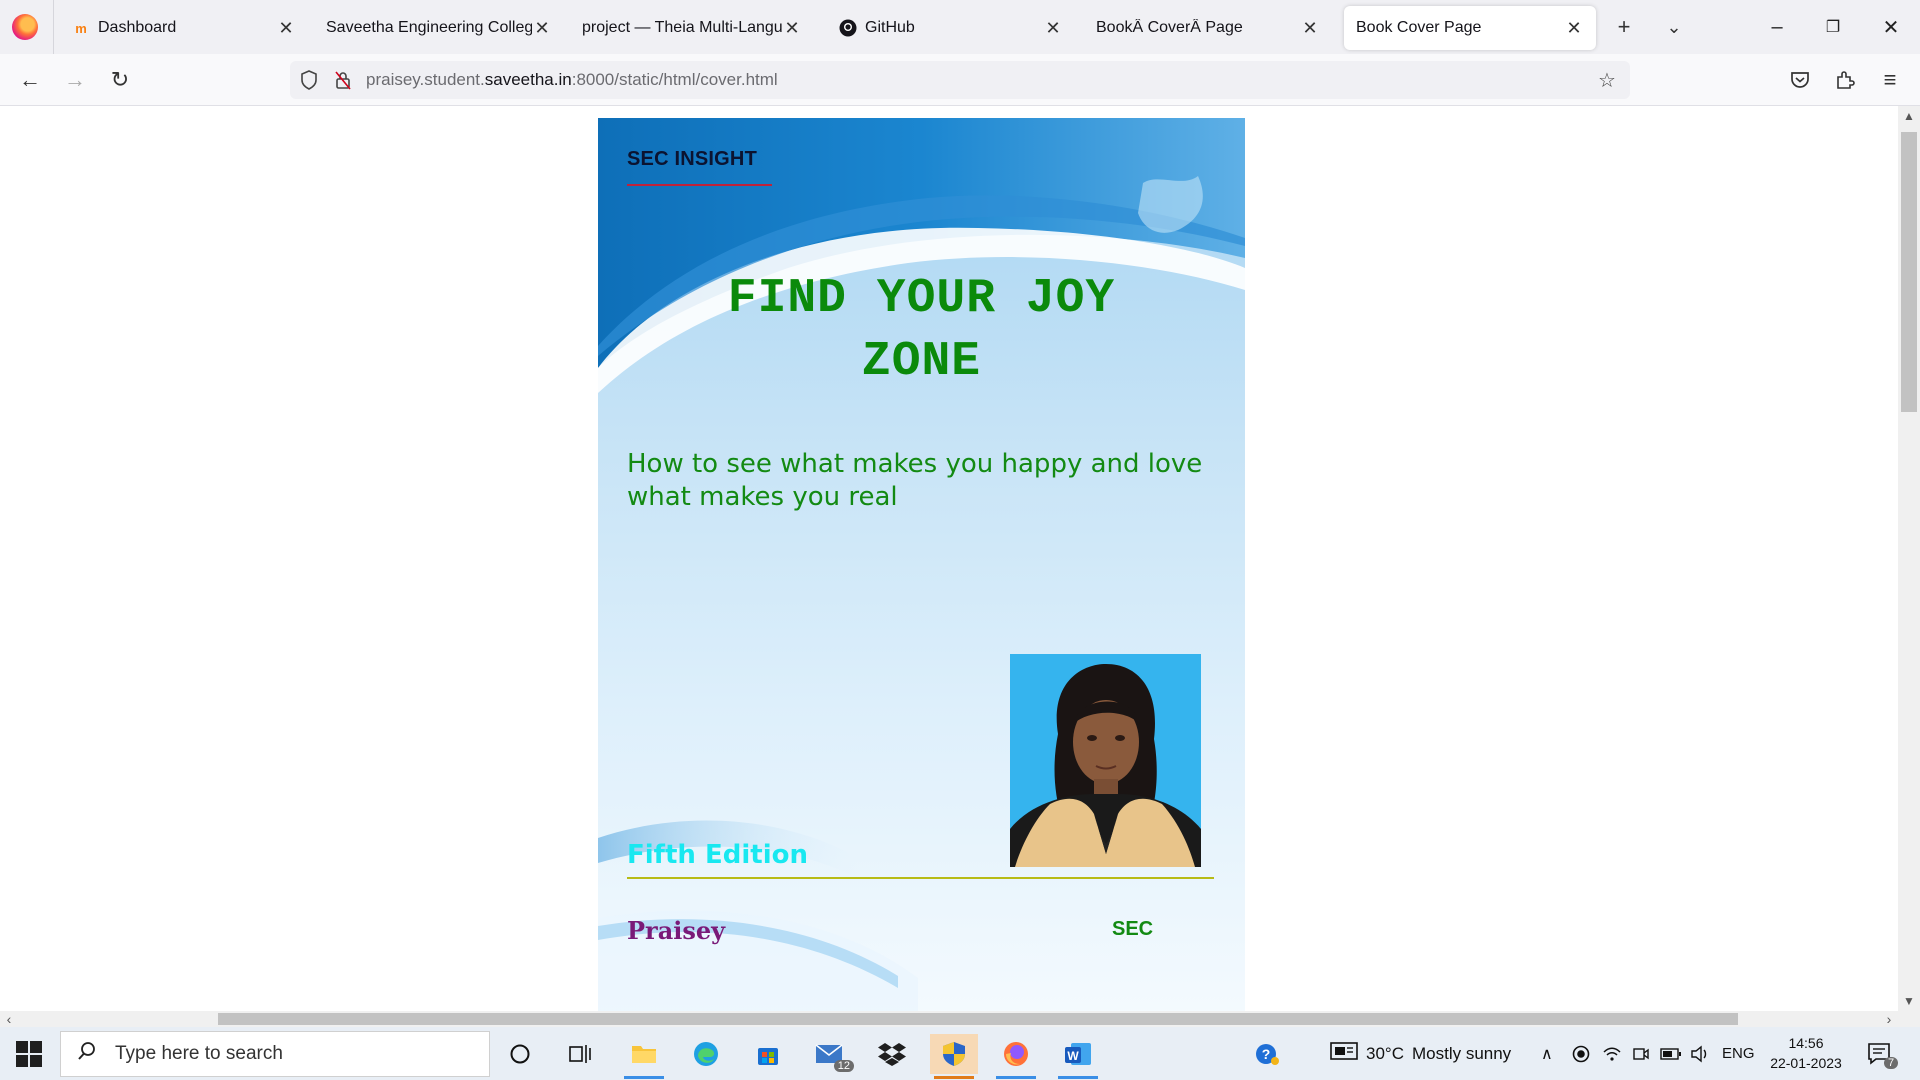 This screenshot has width=1920, height=1080. What do you see at coordinates (90, 1054) in the screenshot?
I see `search-icon` at bounding box center [90, 1054].